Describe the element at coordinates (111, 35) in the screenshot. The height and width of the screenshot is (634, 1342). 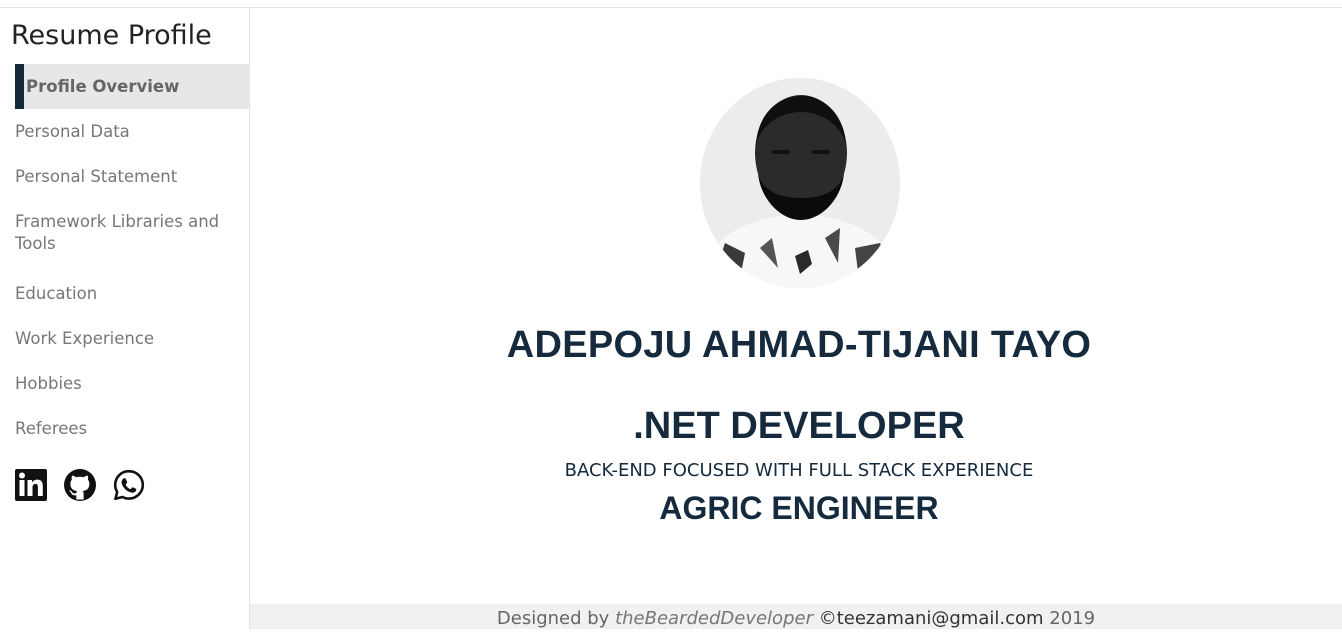
I see `sidebar-brand: Resume Profile` at that location.